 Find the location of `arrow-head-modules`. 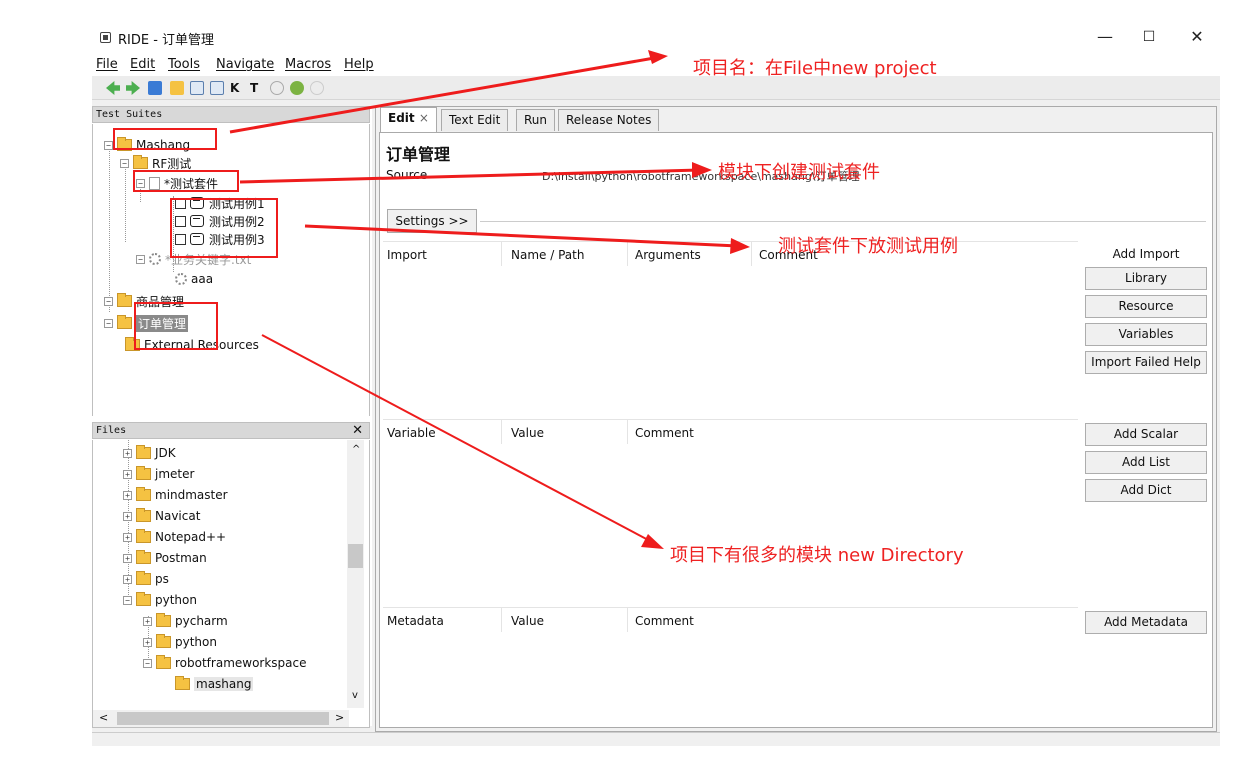

arrow-head-modules is located at coordinates (652, 541).